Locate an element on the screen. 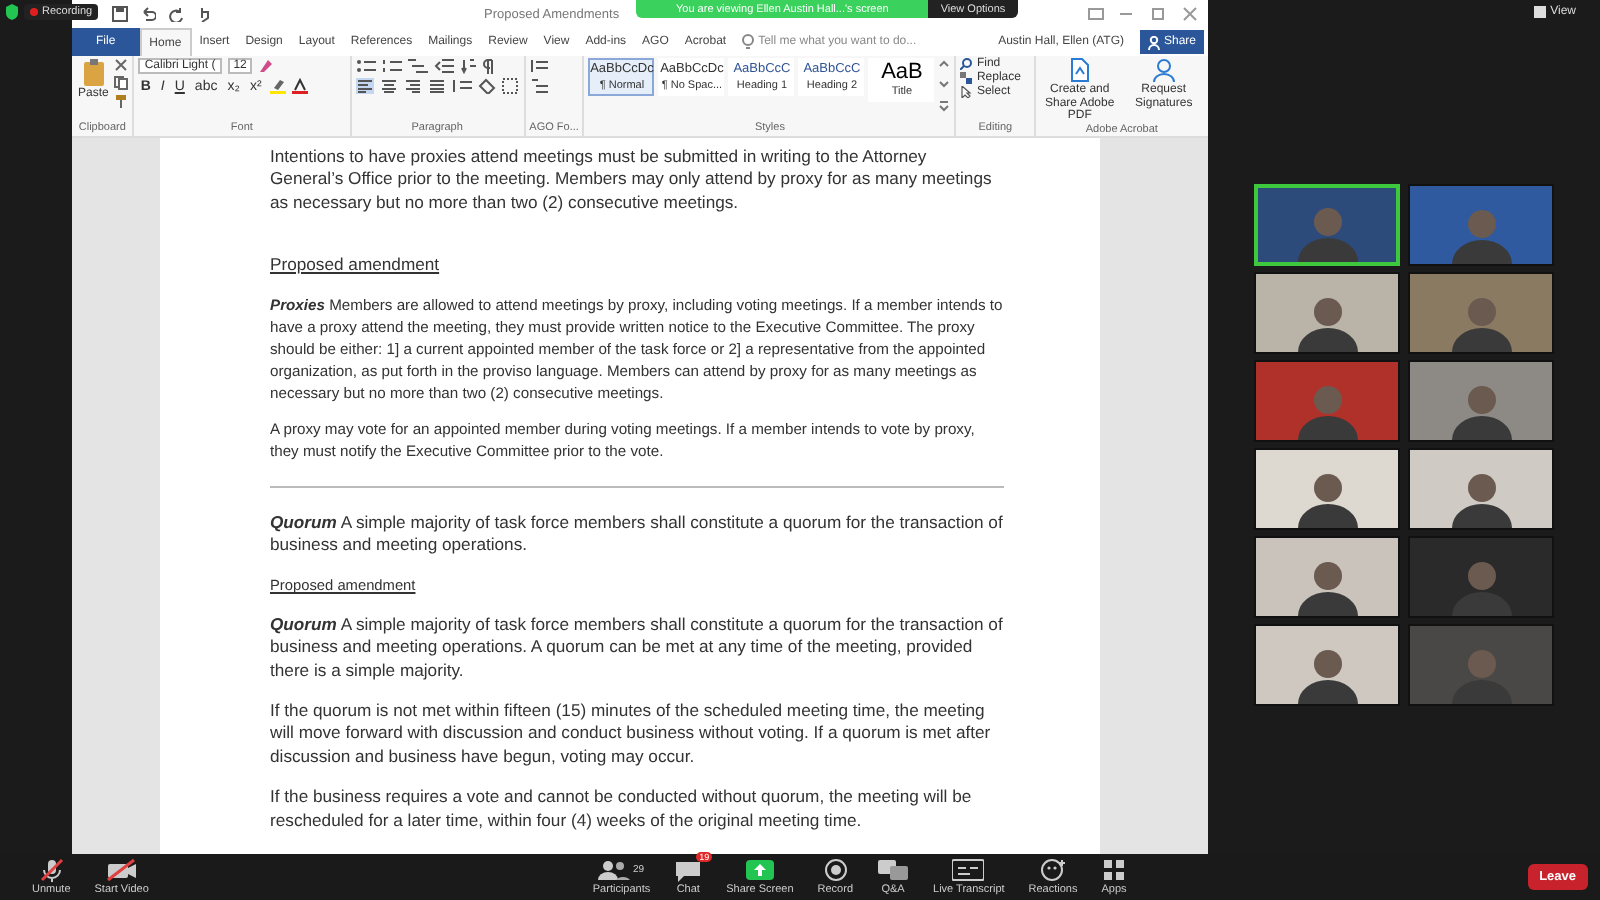 The width and height of the screenshot is (1600, 900). muted-microphone-icon is located at coordinates (51, 870).